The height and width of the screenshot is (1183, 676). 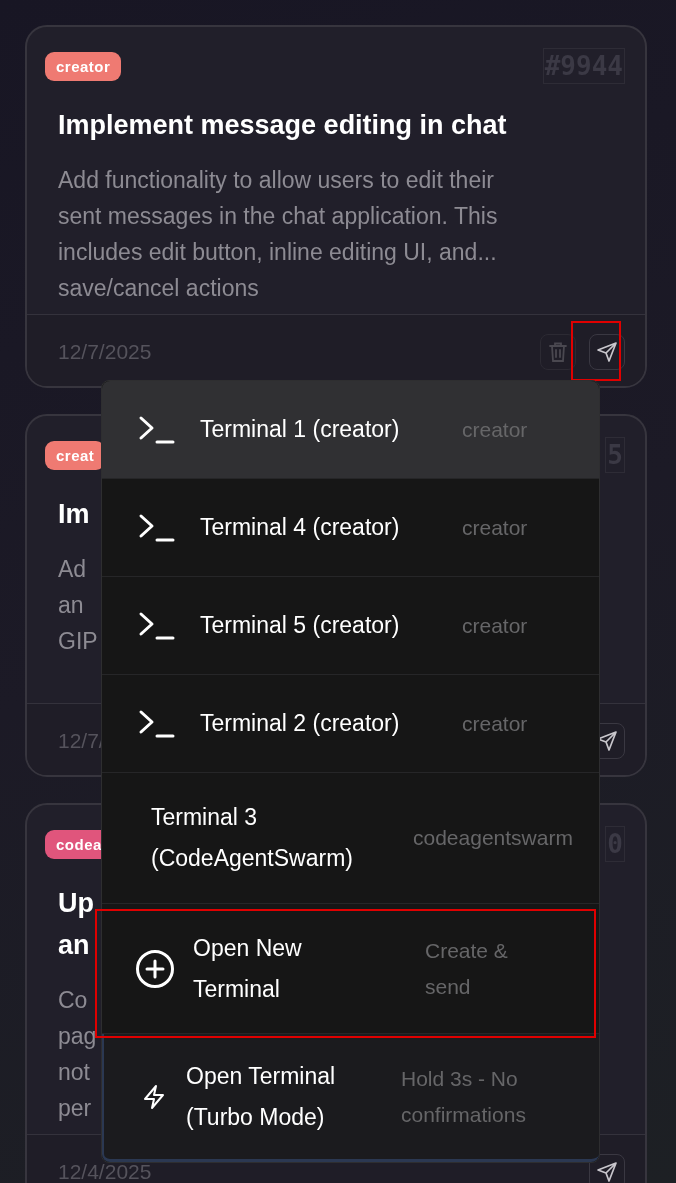 I want to click on trash-icon, so click(x=558, y=352).